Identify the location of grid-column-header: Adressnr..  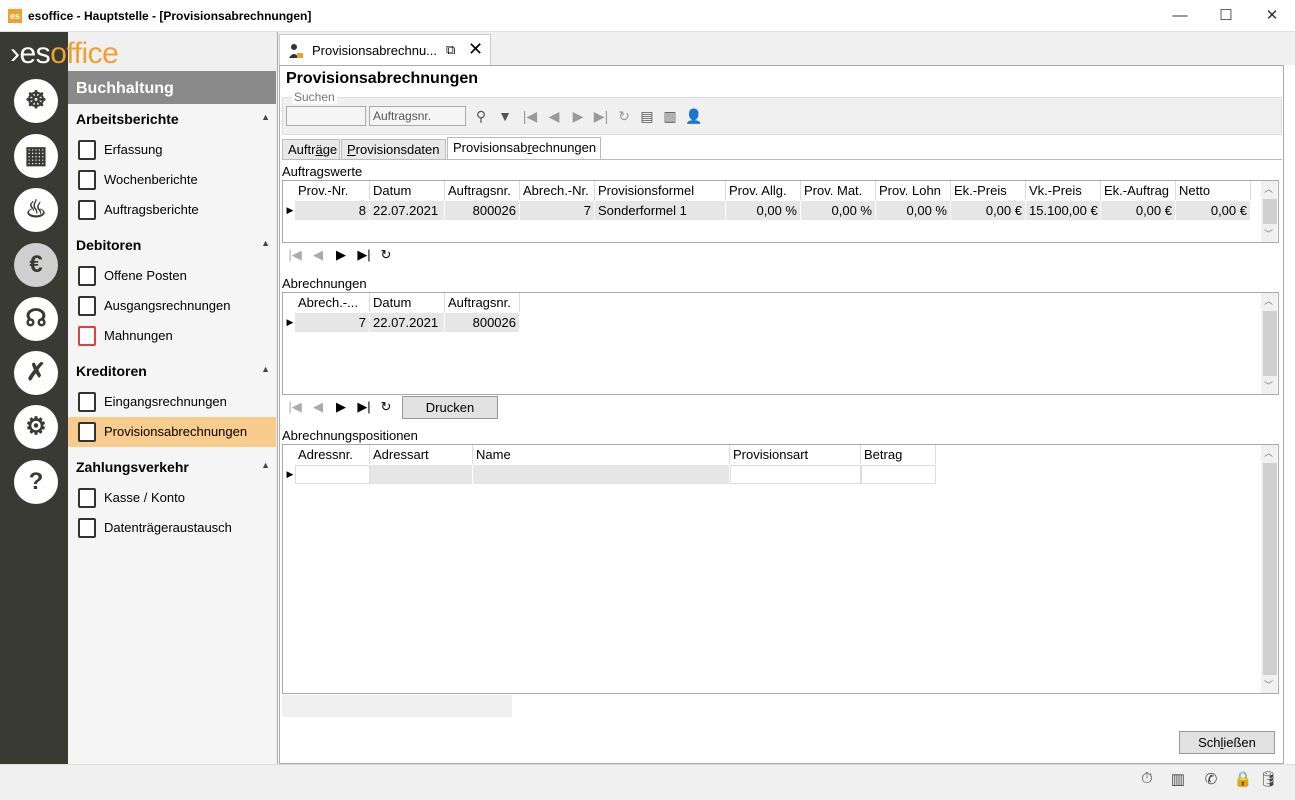
(332, 454).